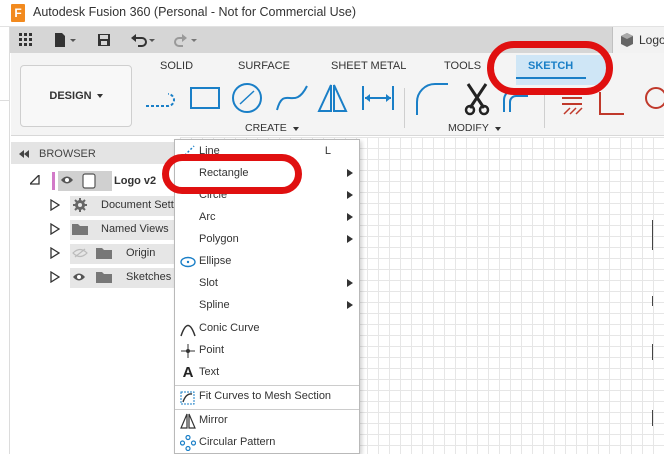  What do you see at coordinates (267, 218) in the screenshot?
I see `menu-item-arc: Arc` at bounding box center [267, 218].